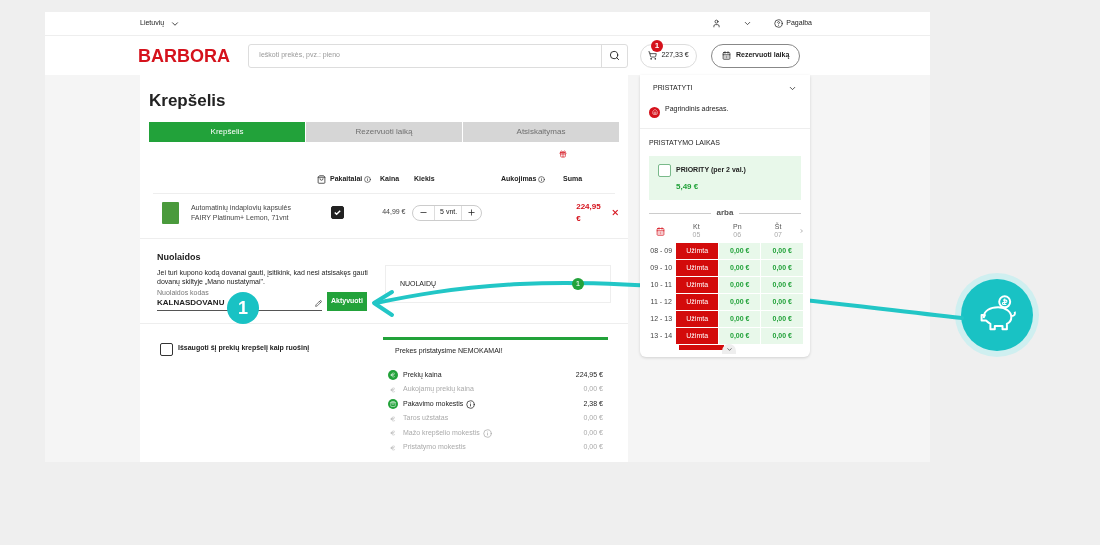  What do you see at coordinates (185, 55) in the screenshot?
I see `logo: BARBORA` at bounding box center [185, 55].